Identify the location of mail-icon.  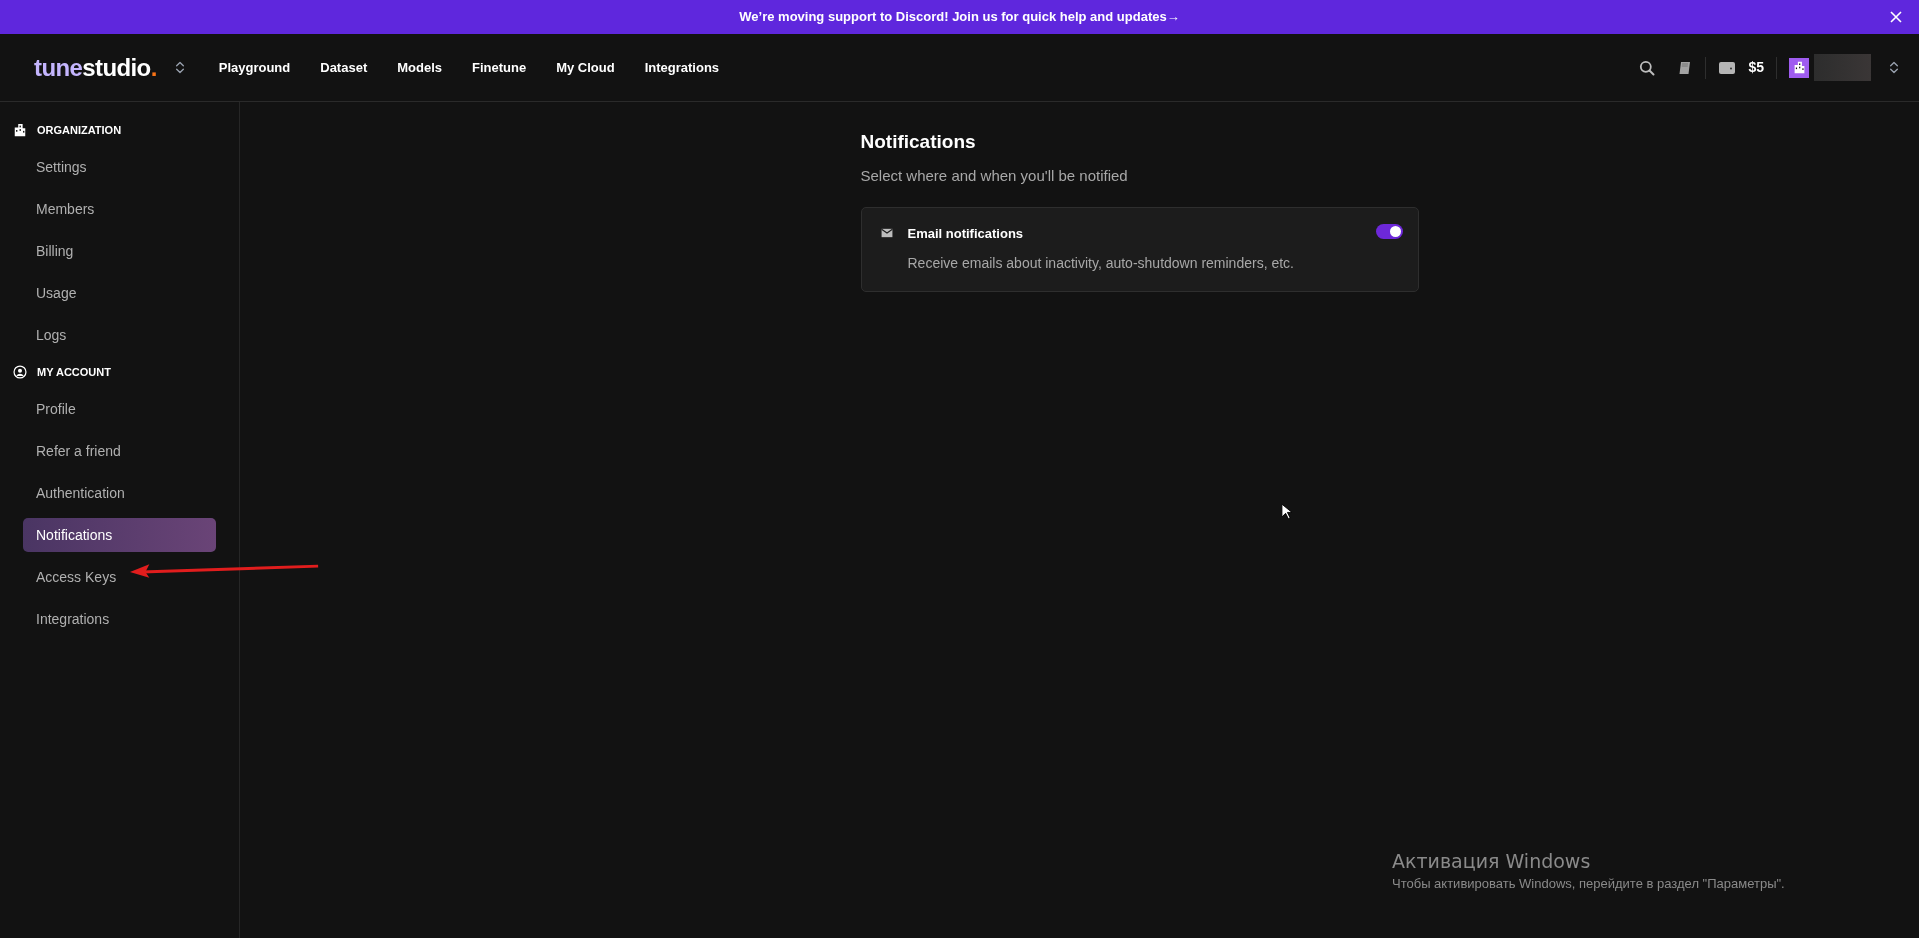
(886, 233).